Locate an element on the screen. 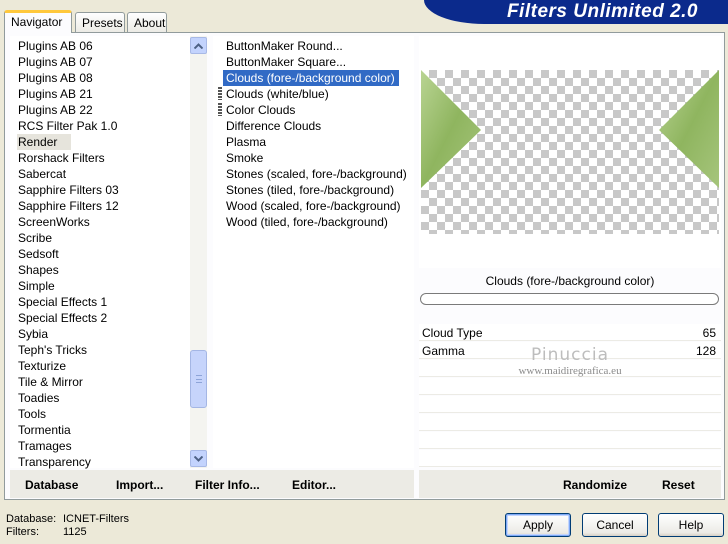  filter-item: Wood (tiled, fore-/background) is located at coordinates (307, 222).